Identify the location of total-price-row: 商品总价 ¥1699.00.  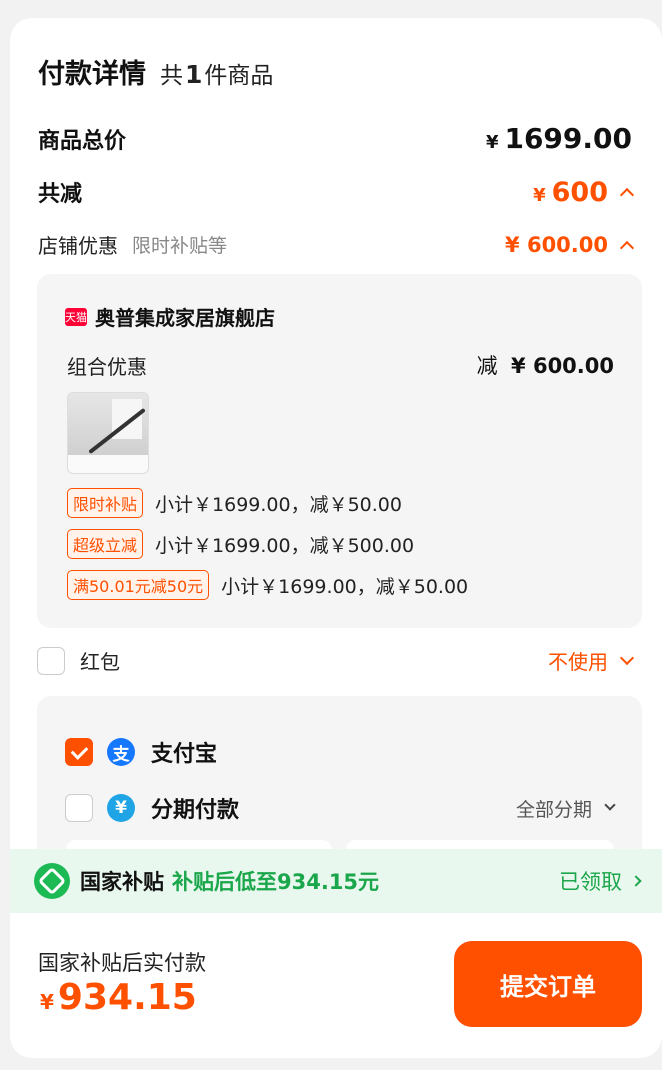
(335, 138).